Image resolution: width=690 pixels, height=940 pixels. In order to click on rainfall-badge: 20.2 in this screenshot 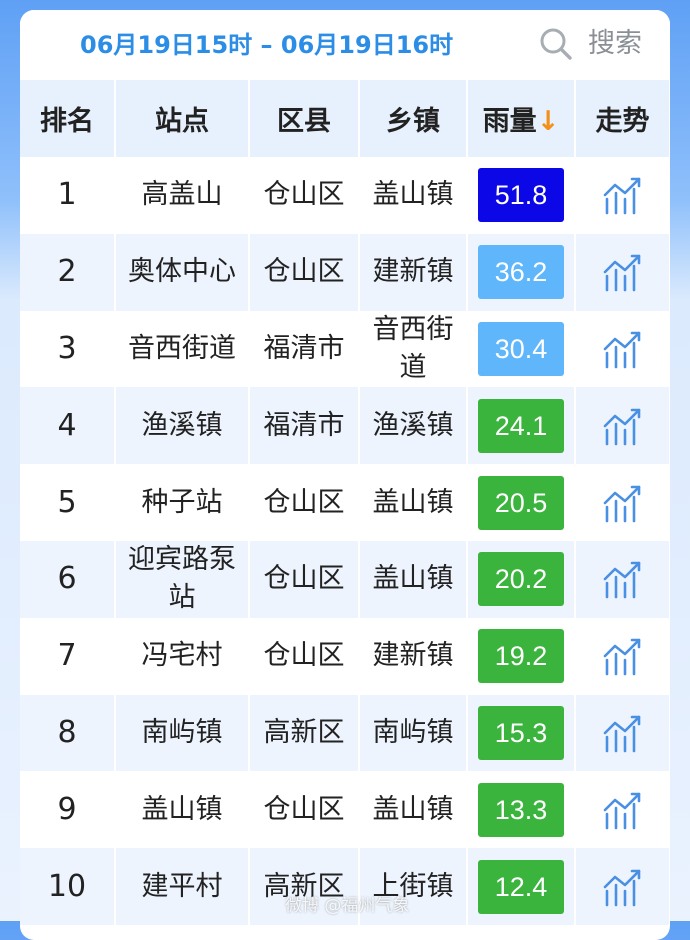, I will do `click(521, 579)`.